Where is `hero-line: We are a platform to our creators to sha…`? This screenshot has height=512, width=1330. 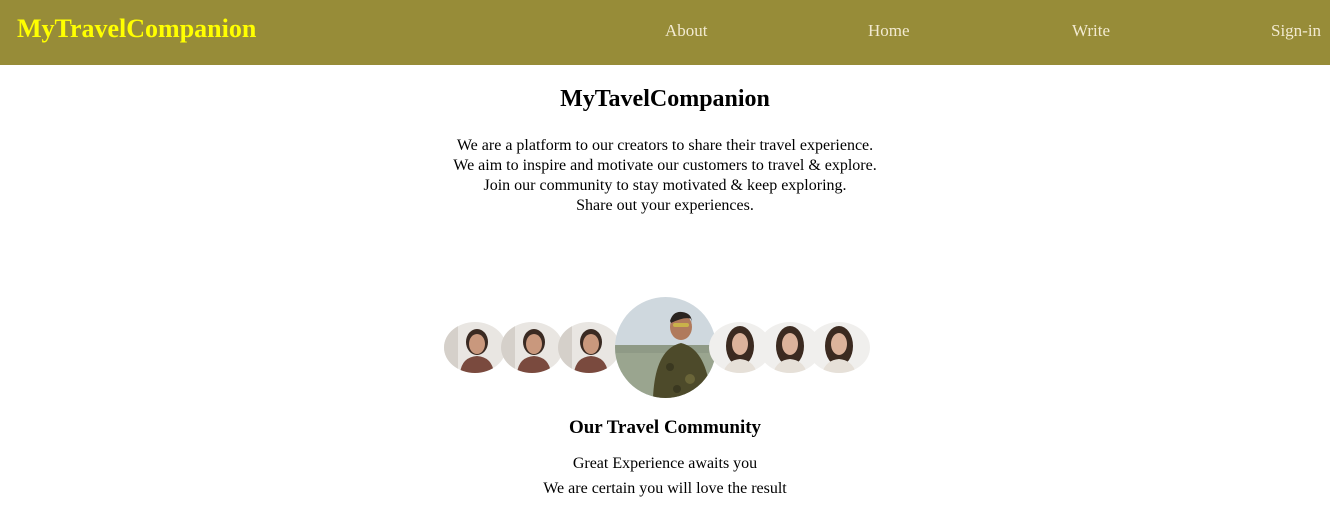 hero-line: We are a platform to our creators to sha… is located at coordinates (665, 145).